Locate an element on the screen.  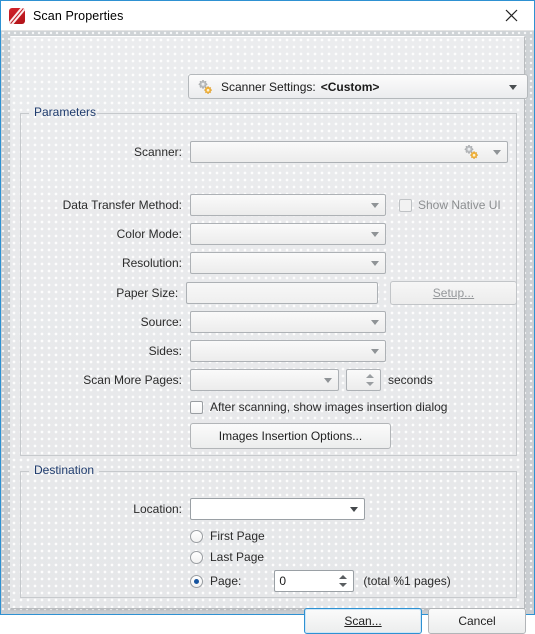
radio-last-page: Last Page is located at coordinates (227, 557).